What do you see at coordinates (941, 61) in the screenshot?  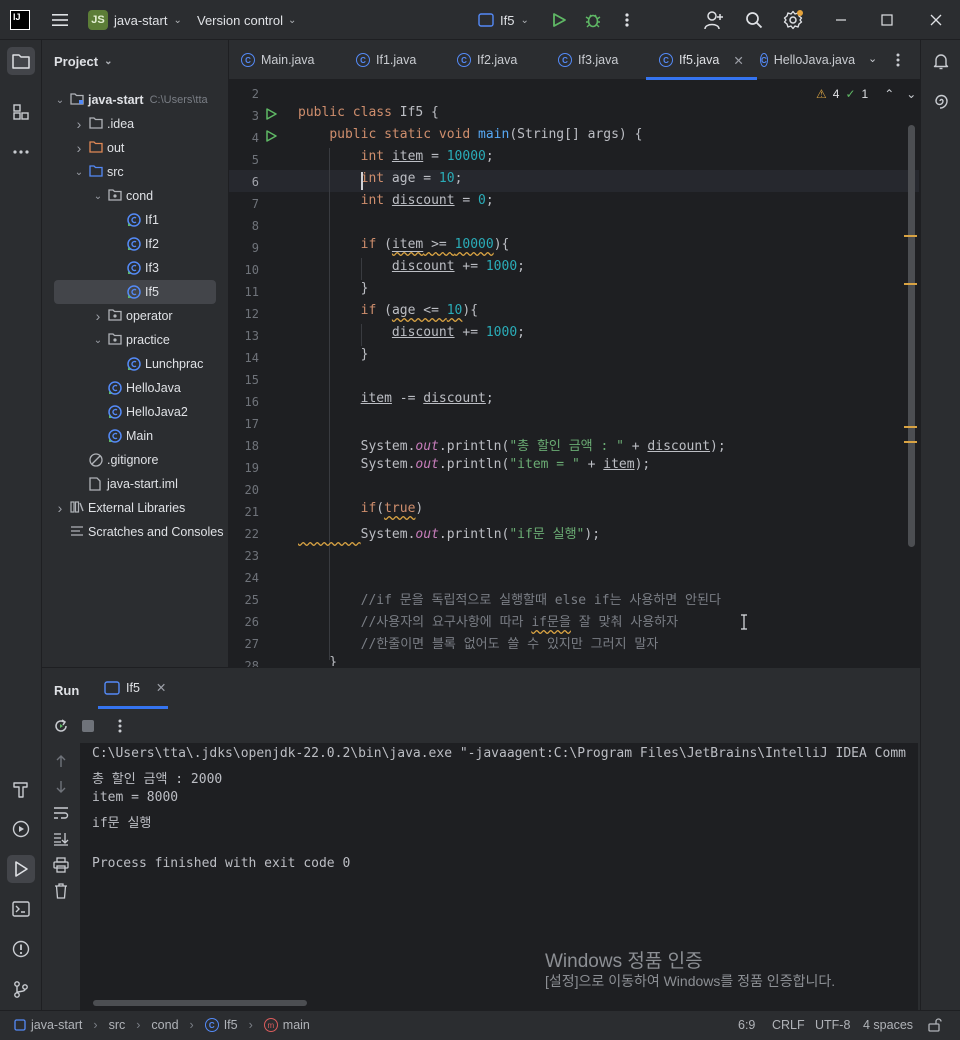 I see `notifications-tool-button` at bounding box center [941, 61].